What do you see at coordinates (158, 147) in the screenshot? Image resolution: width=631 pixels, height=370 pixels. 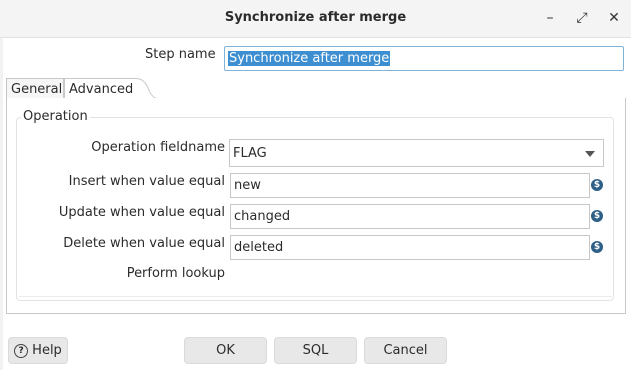 I see `operation-fieldname-label: Operation fieldname` at bounding box center [158, 147].